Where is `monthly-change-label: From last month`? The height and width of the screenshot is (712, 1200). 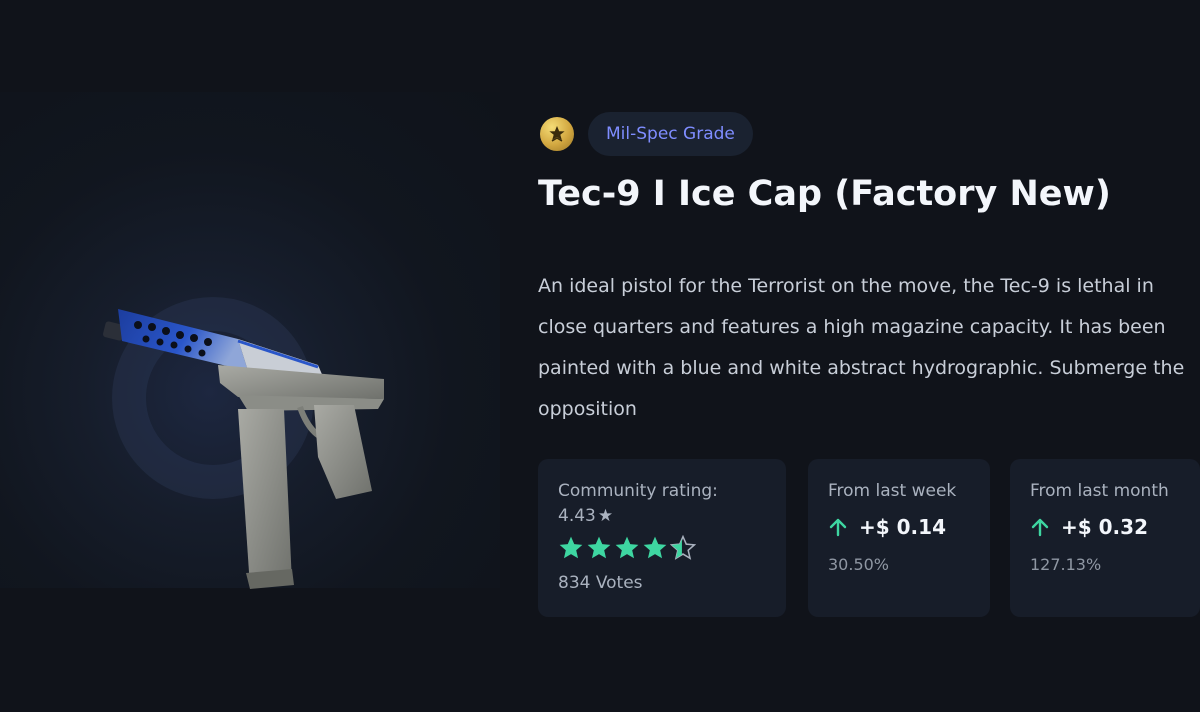 monthly-change-label: From last month is located at coordinates (1099, 491).